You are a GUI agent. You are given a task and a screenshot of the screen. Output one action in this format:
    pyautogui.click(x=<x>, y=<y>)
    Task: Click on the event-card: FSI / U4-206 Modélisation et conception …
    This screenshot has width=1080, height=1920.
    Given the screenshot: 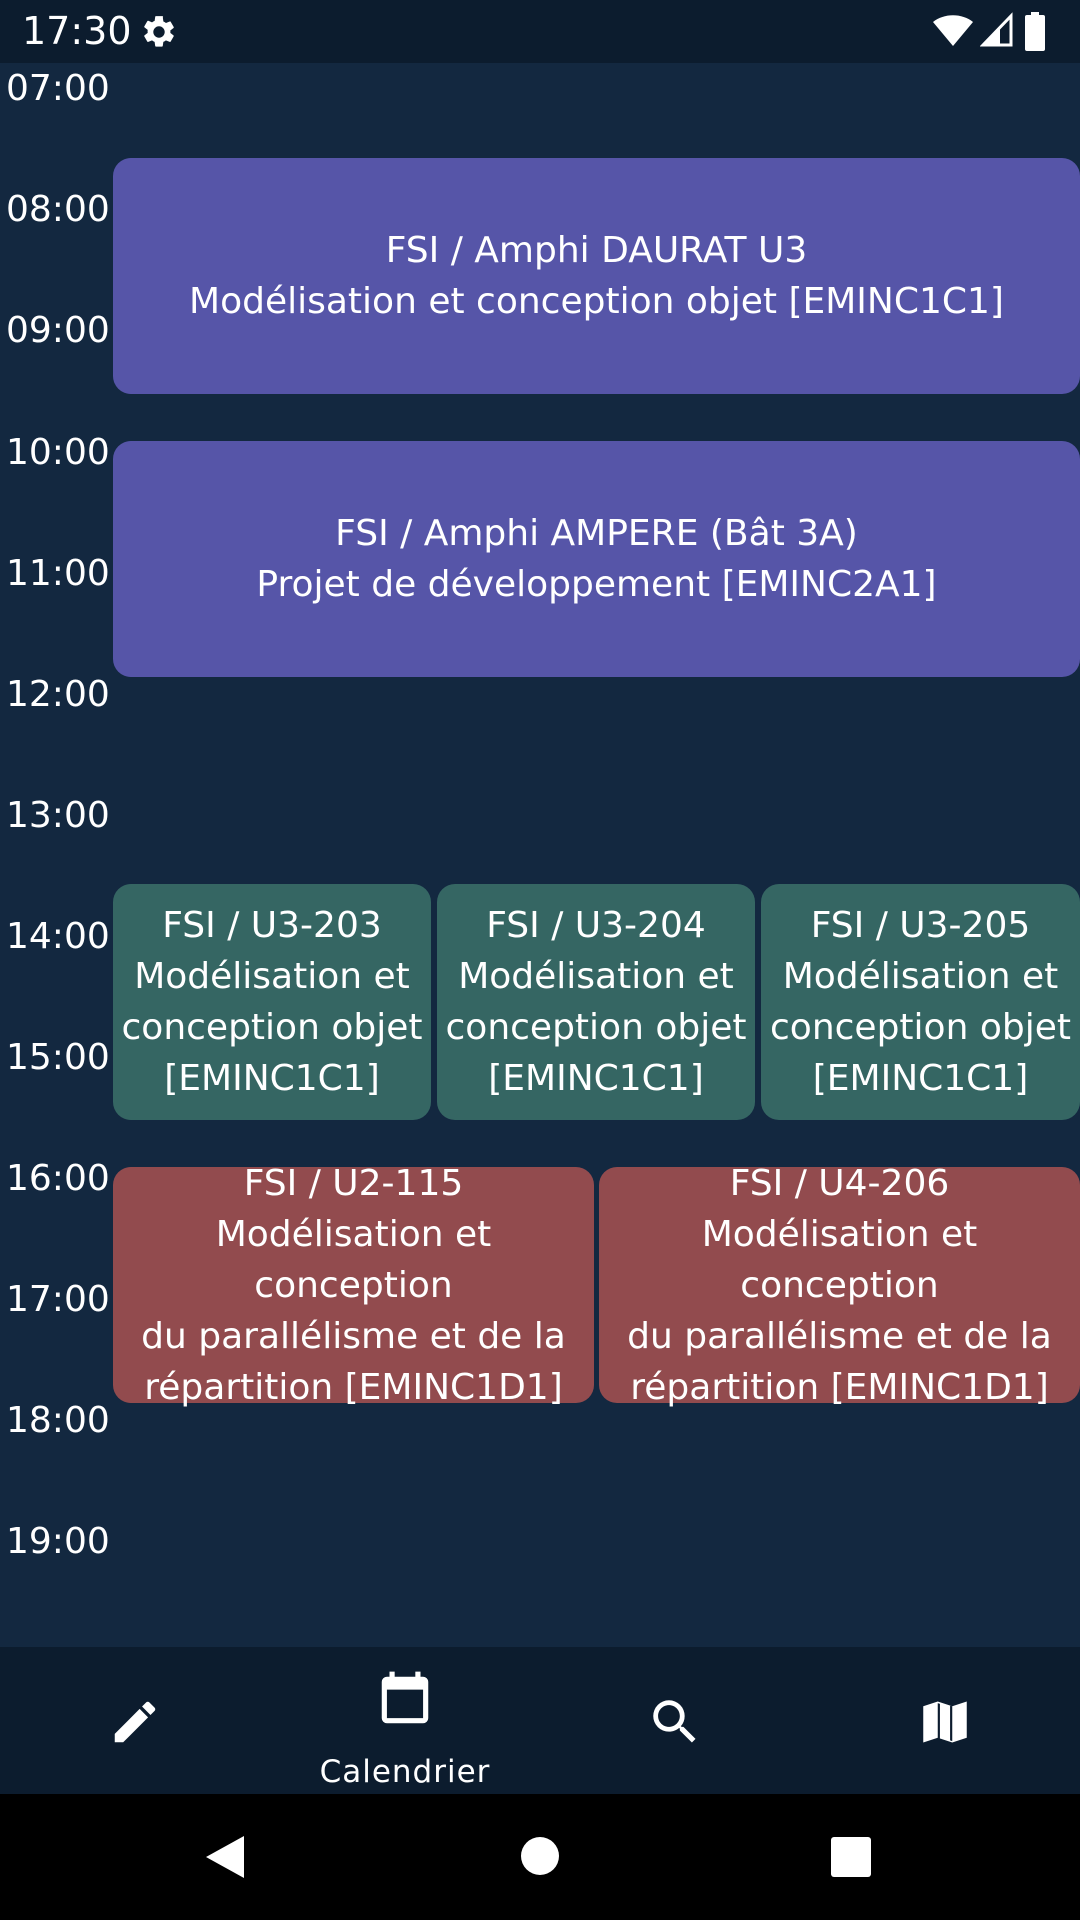 What is the action you would take?
    pyautogui.click(x=839, y=1285)
    